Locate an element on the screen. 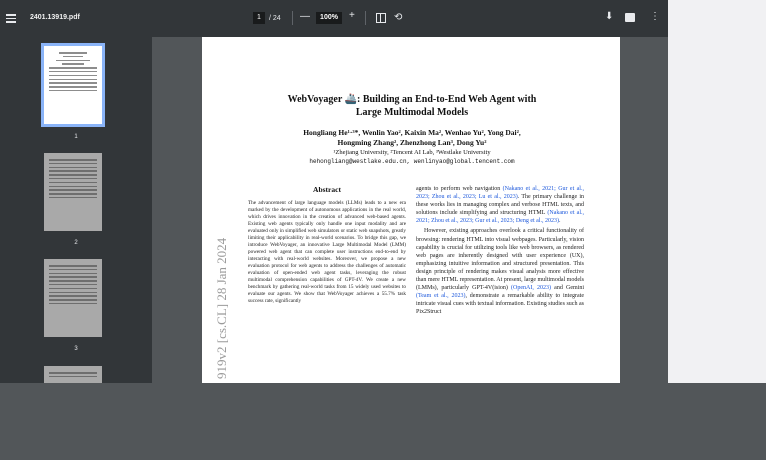 The image size is (766, 460). pdf-toolbar: 2401.13919.pdf 1 / 24 — 100% + ⟲ ⬇ ⋮ is located at coordinates (334, 18).